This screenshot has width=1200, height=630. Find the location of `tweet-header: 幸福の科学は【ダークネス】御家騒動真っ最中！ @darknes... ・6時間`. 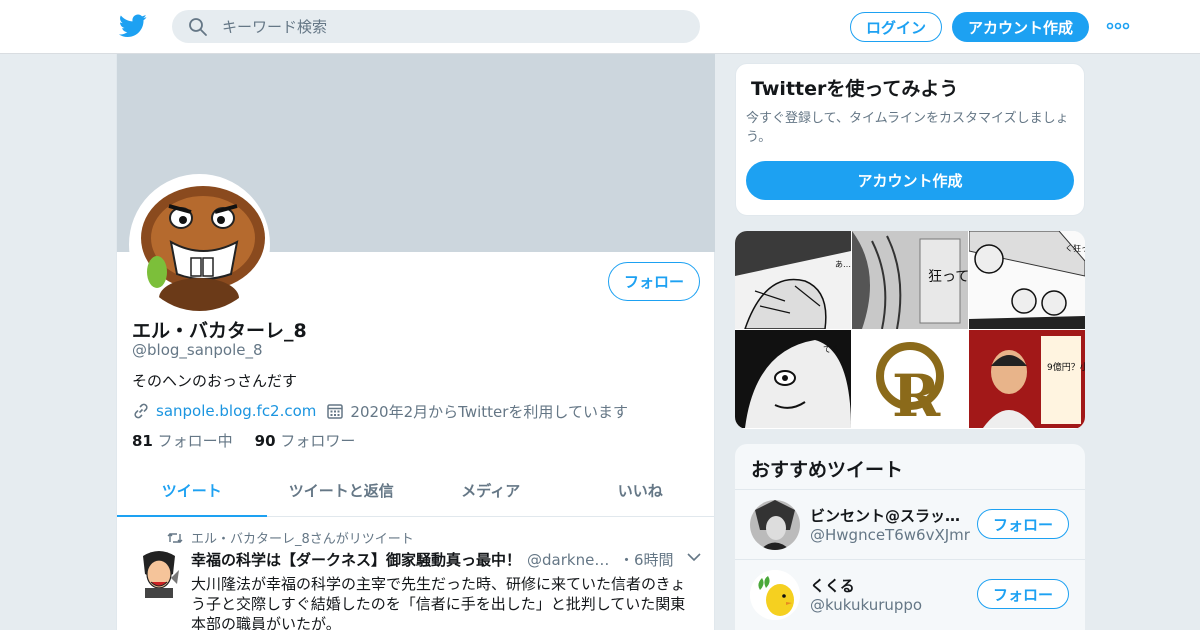

tweet-header: 幸福の科学は【ダークネス】御家騒動真っ最中！ @darknes... ・6時間 is located at coordinates (446, 559).